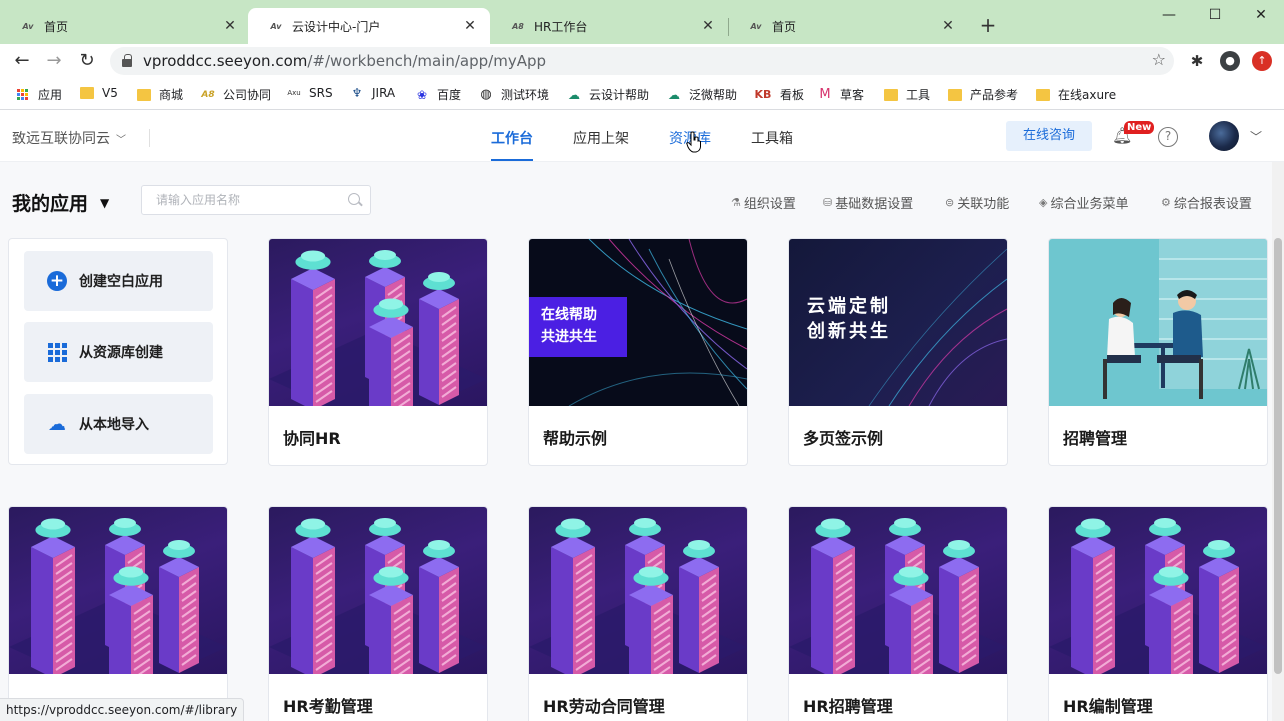 The width and height of the screenshot is (1284, 721). Describe the element at coordinates (828, 202) in the screenshot. I see `database-icon: ⛁` at that location.